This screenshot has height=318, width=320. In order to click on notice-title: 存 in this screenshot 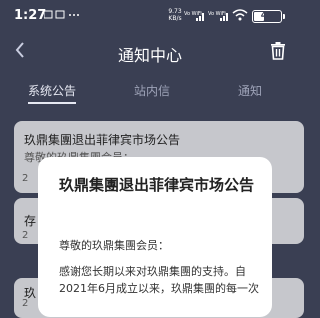, I will do `click(30, 221)`.